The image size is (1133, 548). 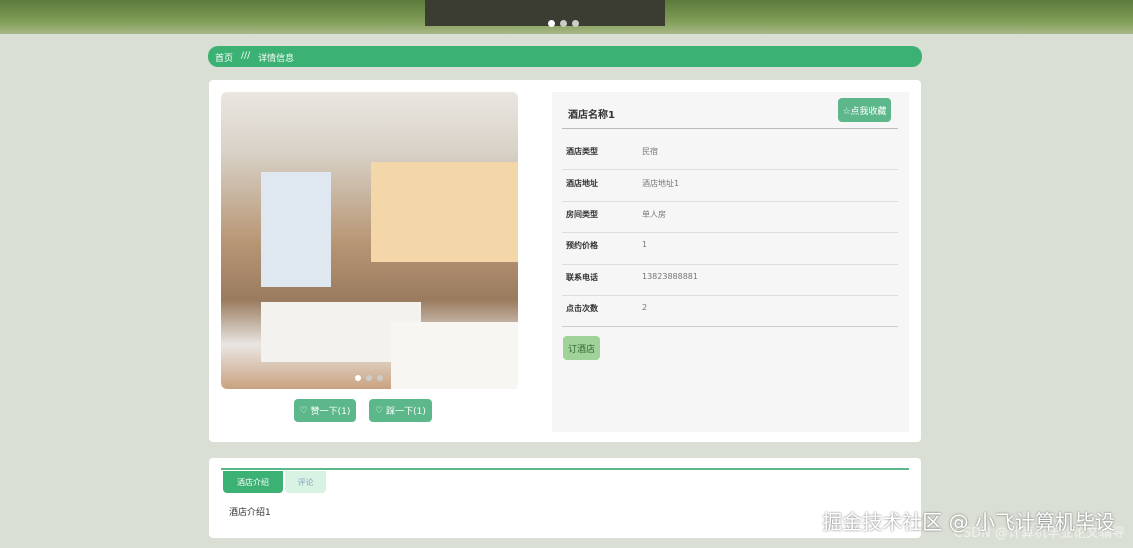 I want to click on field-row: 酒店地址 酒店地址1, so click(x=623, y=183).